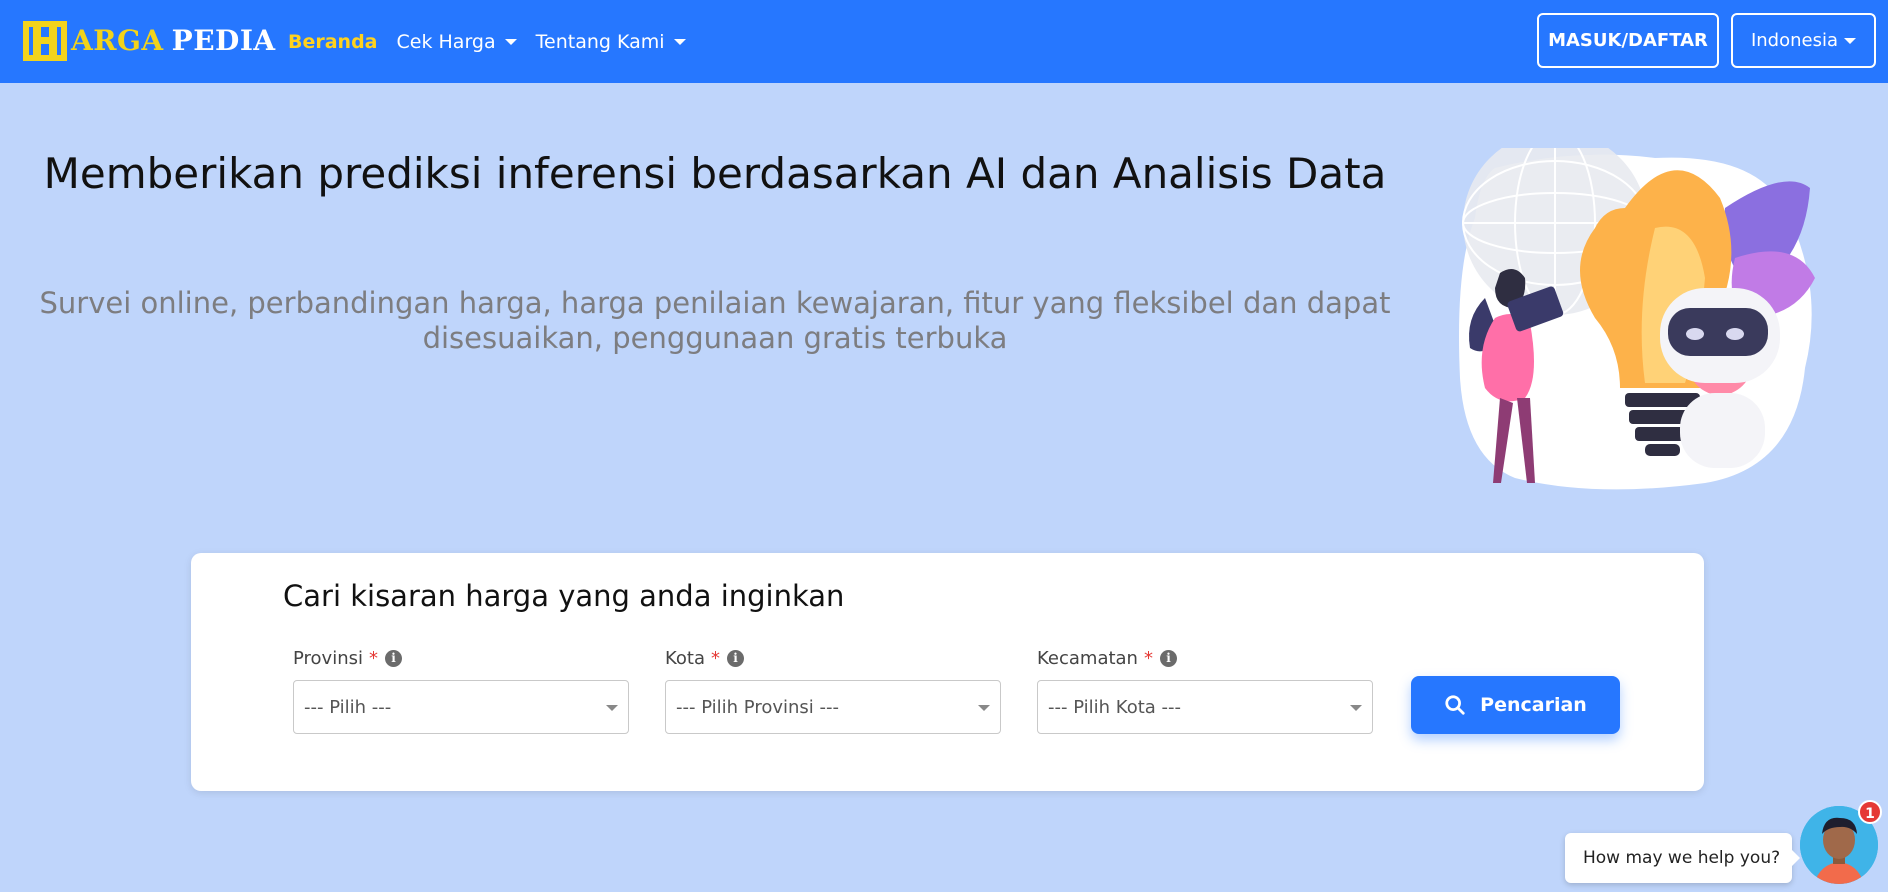 The height and width of the screenshot is (892, 1888). What do you see at coordinates (611, 42) in the screenshot?
I see `nav-link-tentang-kami: Tentang Kami` at bounding box center [611, 42].